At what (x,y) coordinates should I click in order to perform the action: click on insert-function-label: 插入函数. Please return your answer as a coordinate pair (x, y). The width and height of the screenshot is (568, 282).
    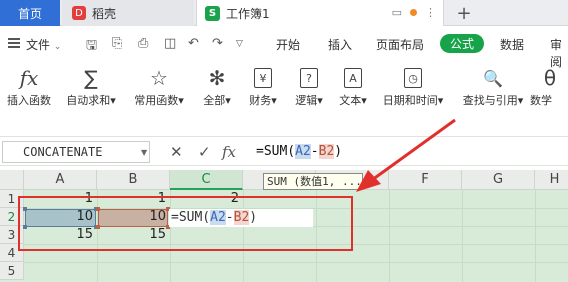
    Looking at the image, I should click on (29, 100).